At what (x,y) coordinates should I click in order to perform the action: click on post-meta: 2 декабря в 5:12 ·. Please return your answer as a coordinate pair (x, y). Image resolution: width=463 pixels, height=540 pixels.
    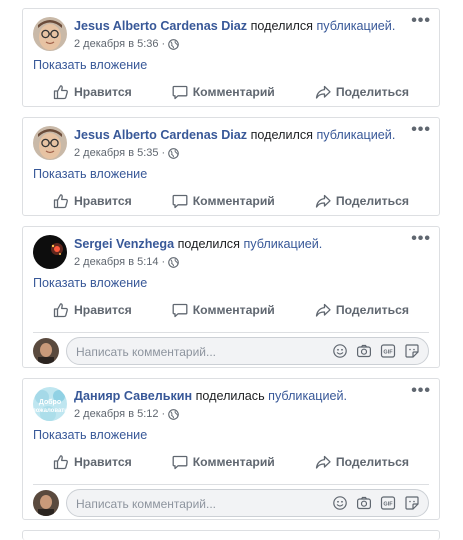
    Looking at the image, I should click on (127, 414).